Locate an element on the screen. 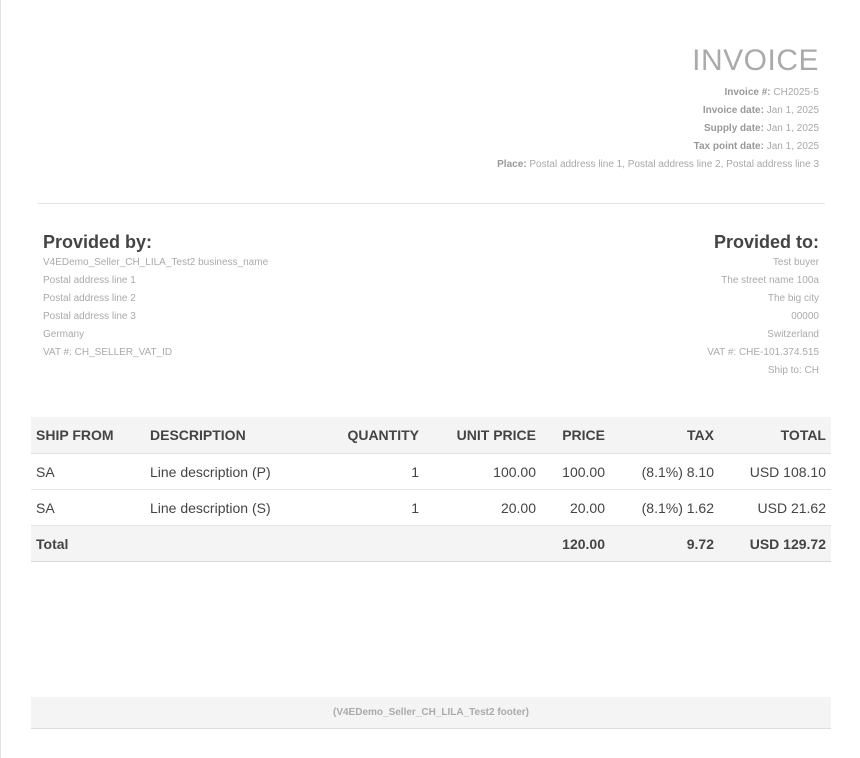  invoice-footer: (V4EDemo_Seller_CH_LILA_Test2 footer) is located at coordinates (431, 713).